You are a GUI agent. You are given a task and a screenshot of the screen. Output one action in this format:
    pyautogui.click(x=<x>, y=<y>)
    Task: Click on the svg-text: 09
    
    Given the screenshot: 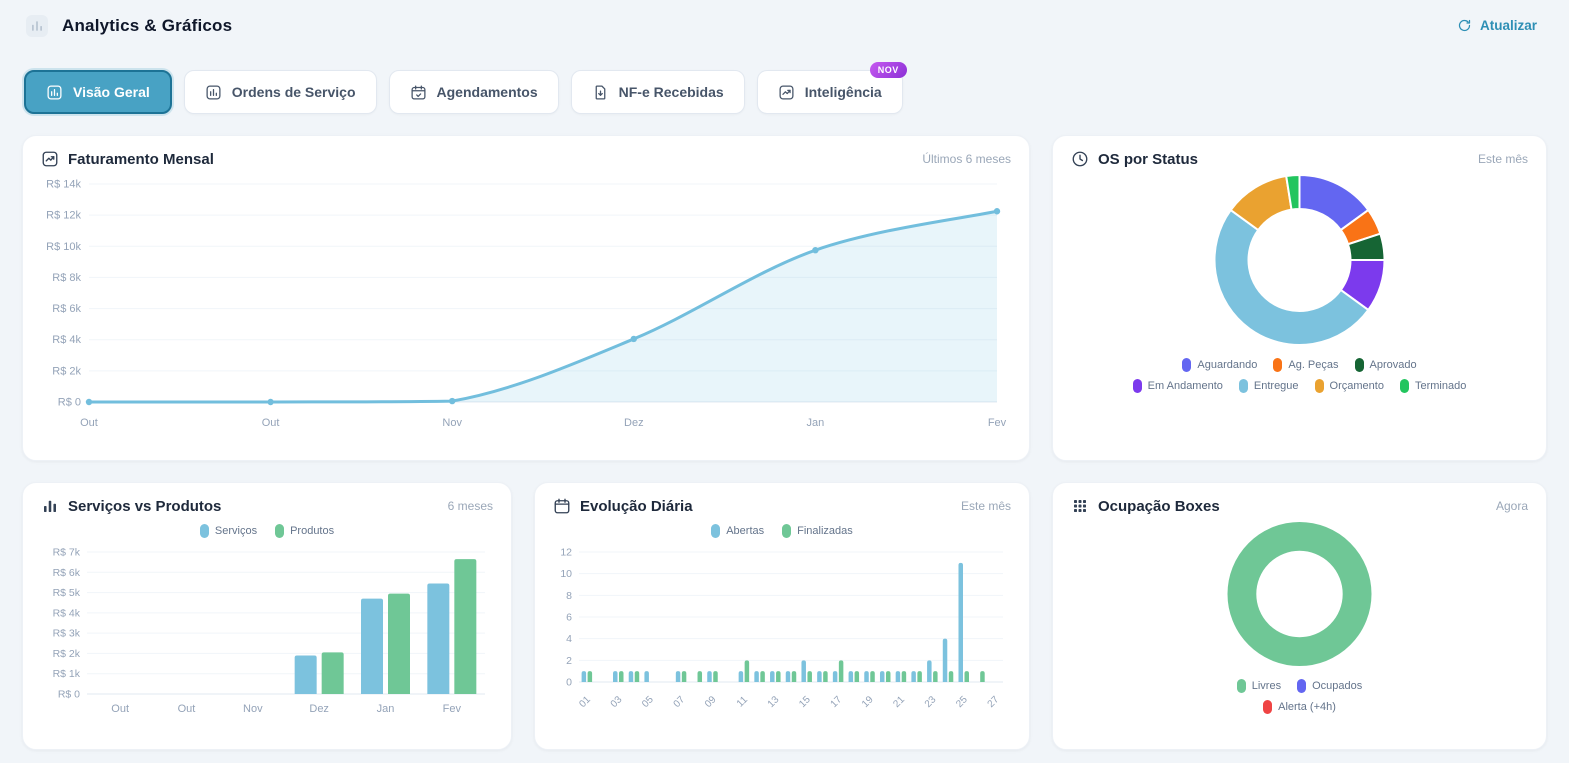 What is the action you would take?
    pyautogui.click(x=711, y=702)
    